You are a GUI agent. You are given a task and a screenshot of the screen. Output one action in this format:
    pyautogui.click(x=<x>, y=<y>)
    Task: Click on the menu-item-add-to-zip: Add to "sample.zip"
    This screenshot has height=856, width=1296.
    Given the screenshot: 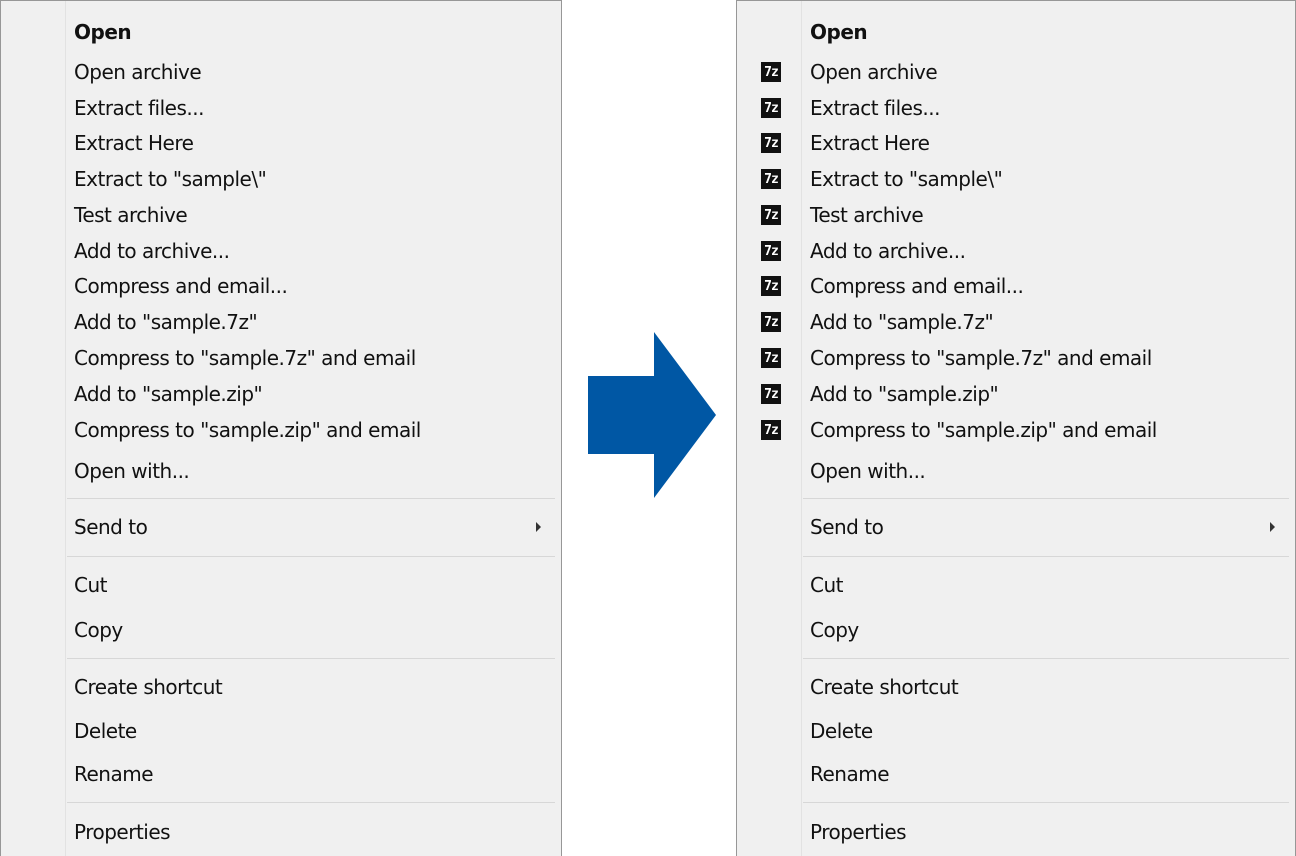 What is the action you would take?
    pyautogui.click(x=281, y=394)
    